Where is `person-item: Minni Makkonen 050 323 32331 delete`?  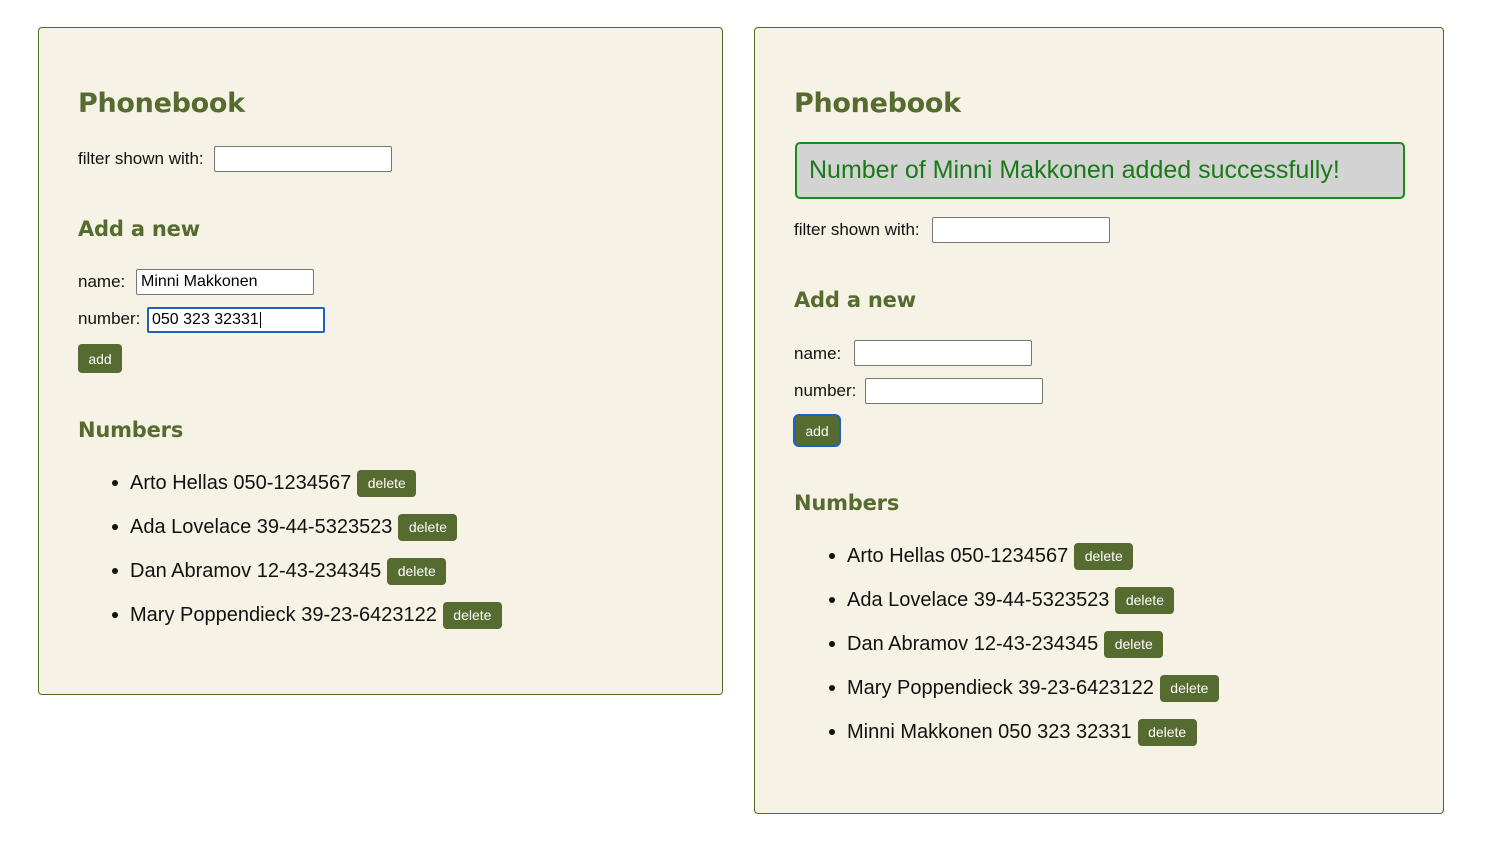 person-item: Minni Makkonen 050 323 32331 delete is located at coordinates (1024, 732).